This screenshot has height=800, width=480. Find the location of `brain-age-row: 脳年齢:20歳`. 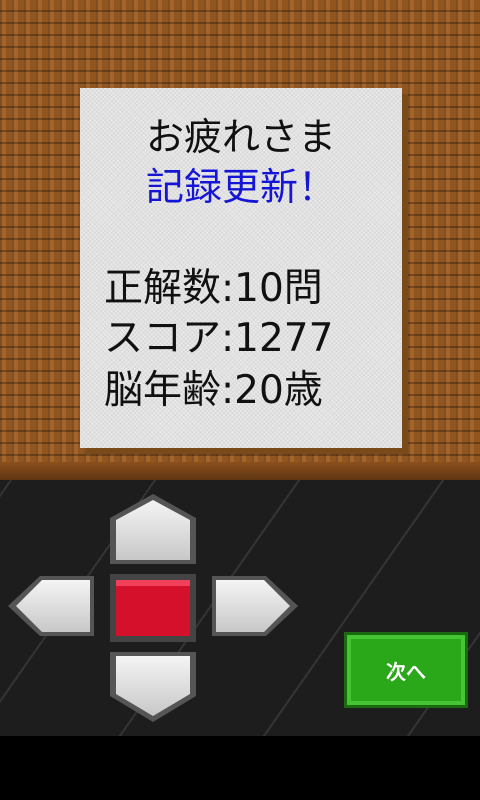

brain-age-row: 脳年齢:20歳 is located at coordinates (213, 391).